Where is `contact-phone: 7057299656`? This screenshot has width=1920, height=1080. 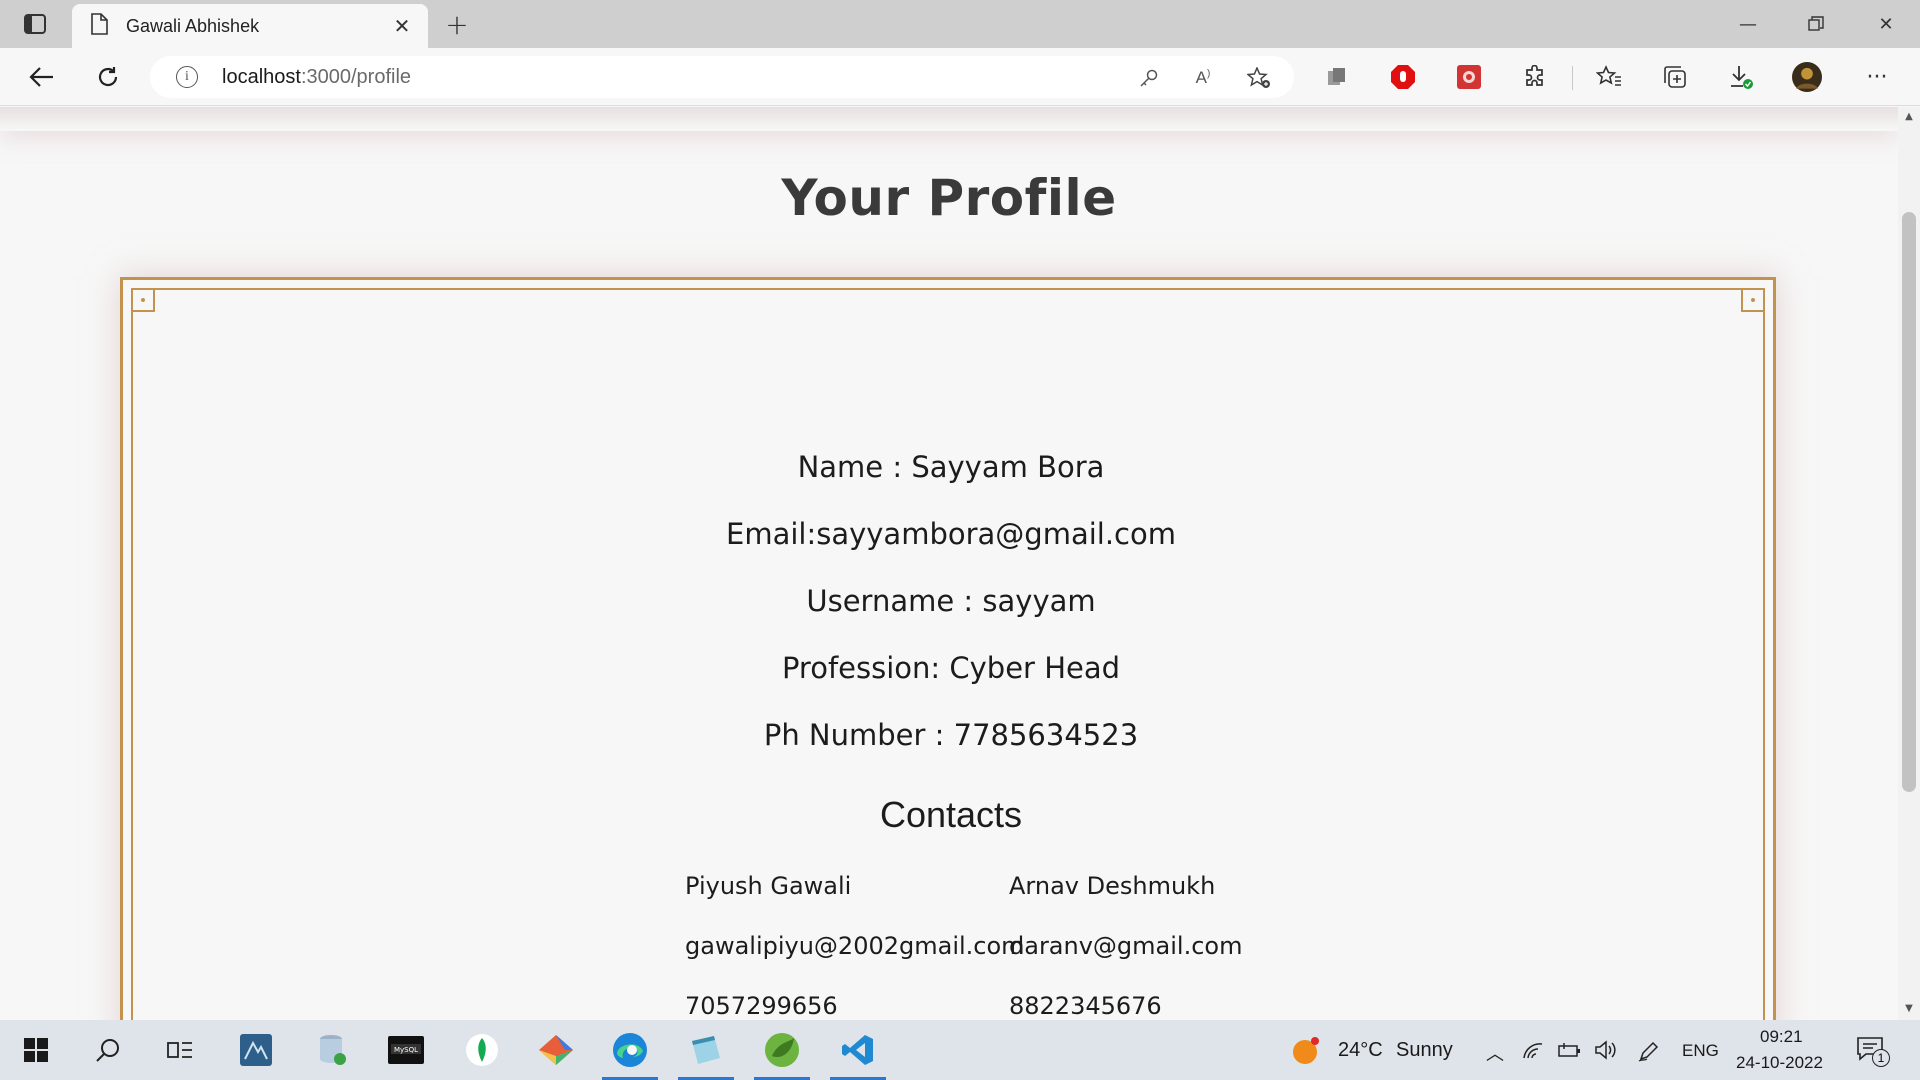
contact-phone: 7057299656 is located at coordinates (761, 1006).